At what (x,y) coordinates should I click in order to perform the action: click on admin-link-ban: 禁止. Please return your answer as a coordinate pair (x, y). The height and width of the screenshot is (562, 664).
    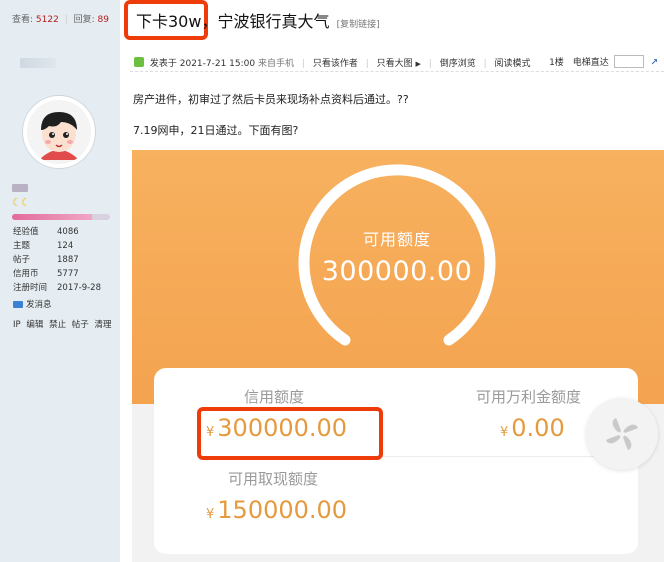
    Looking at the image, I should click on (57, 325).